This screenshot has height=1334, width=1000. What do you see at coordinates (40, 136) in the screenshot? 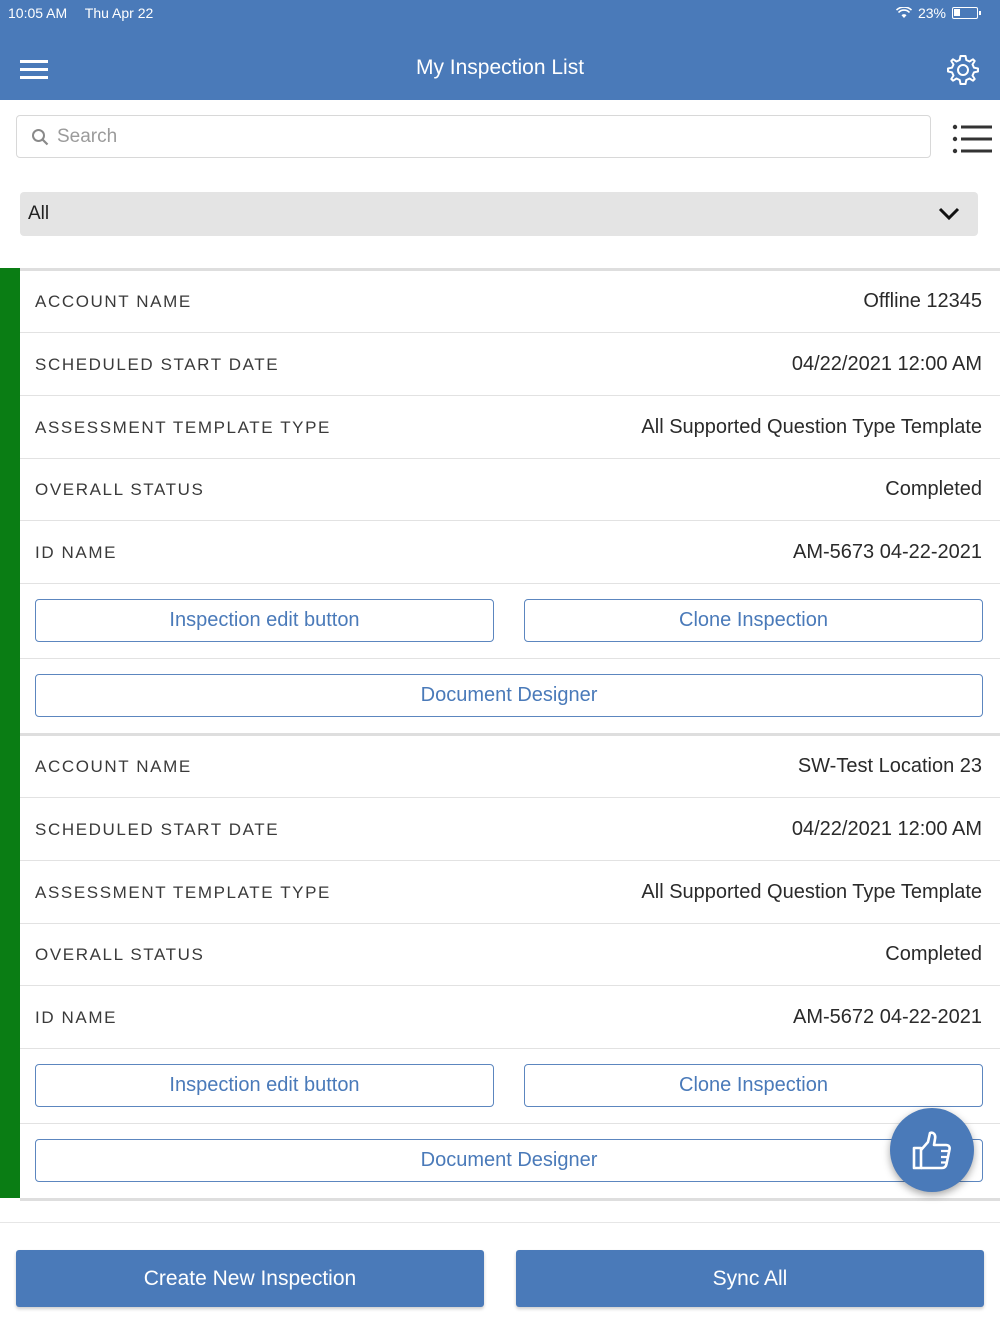
I see `search-icon` at bounding box center [40, 136].